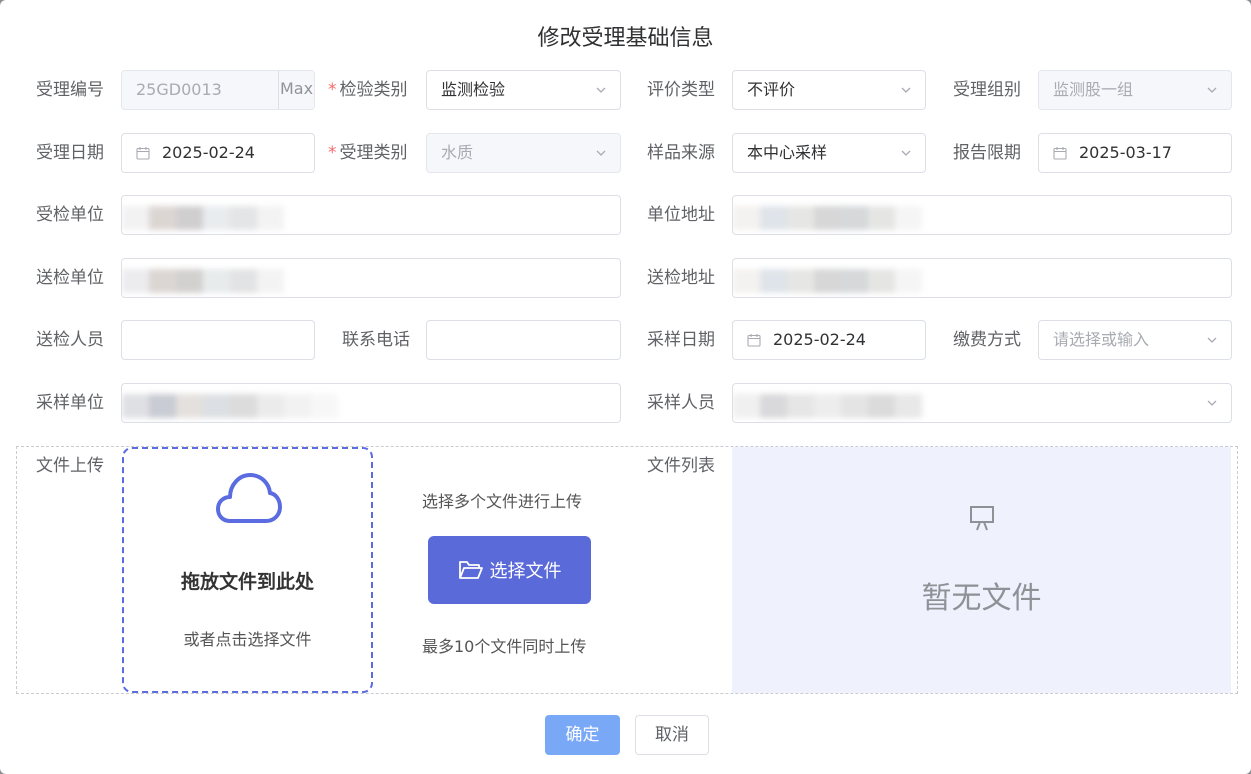 Image resolution: width=1251 pixels, height=774 pixels. What do you see at coordinates (982, 403) in the screenshot?
I see `sampler-select` at bounding box center [982, 403].